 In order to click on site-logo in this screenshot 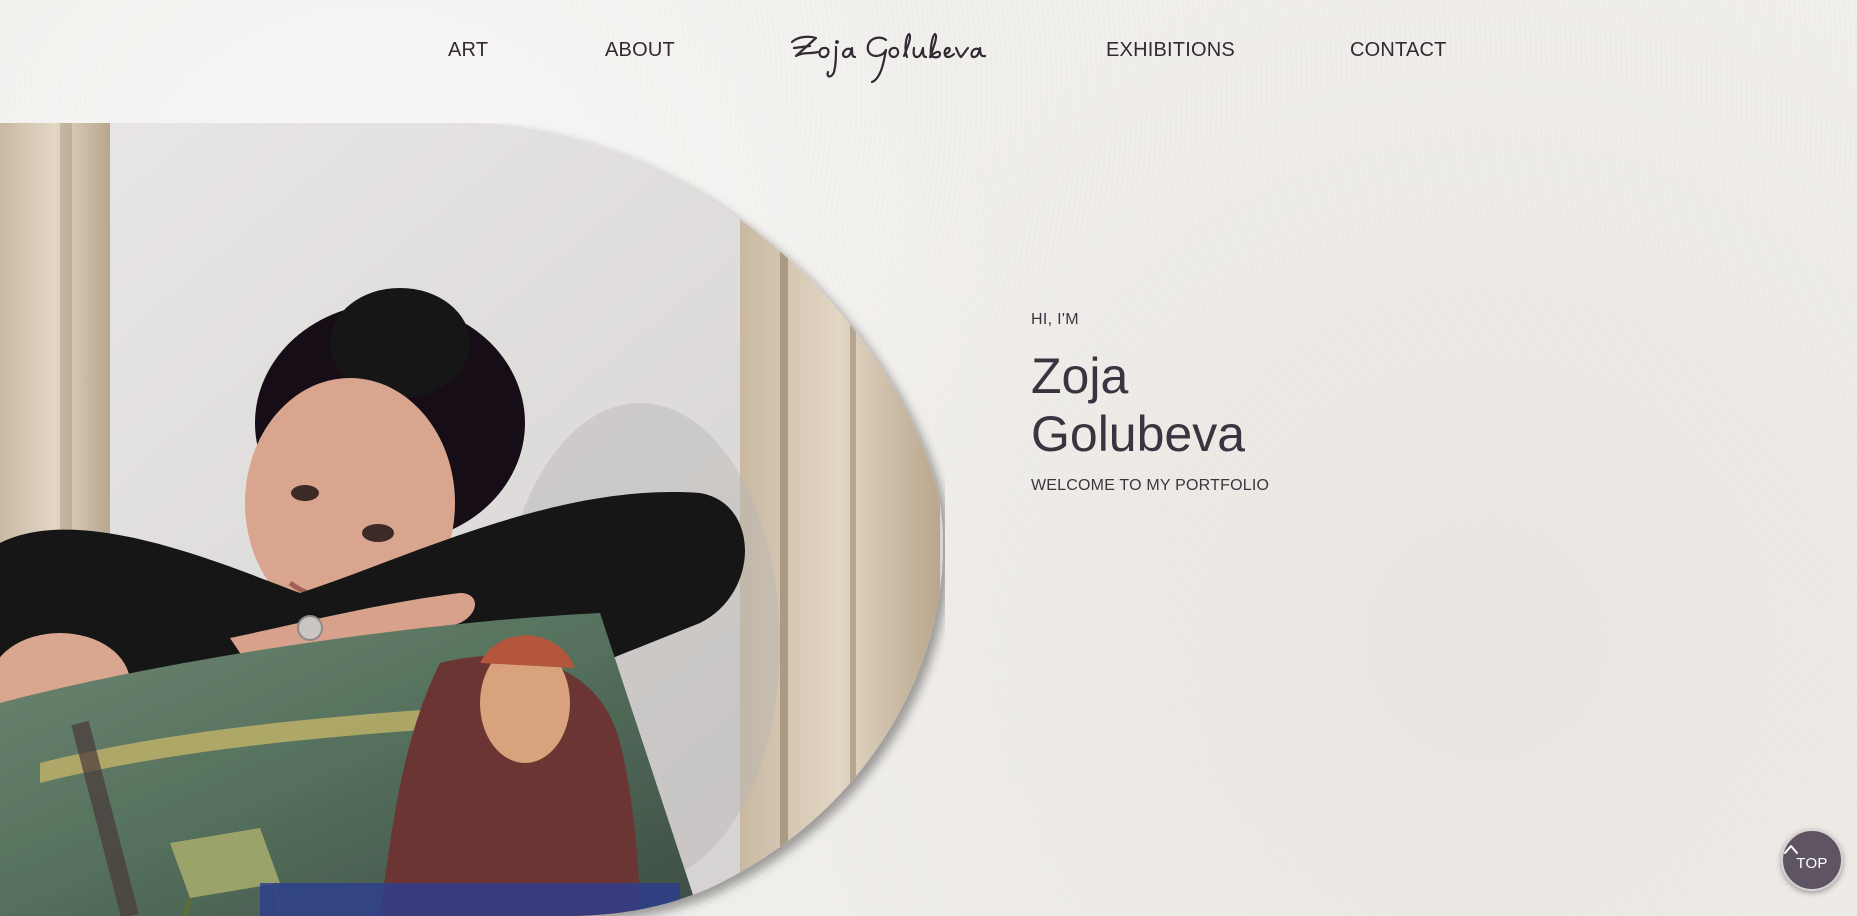, I will do `click(888, 59)`.